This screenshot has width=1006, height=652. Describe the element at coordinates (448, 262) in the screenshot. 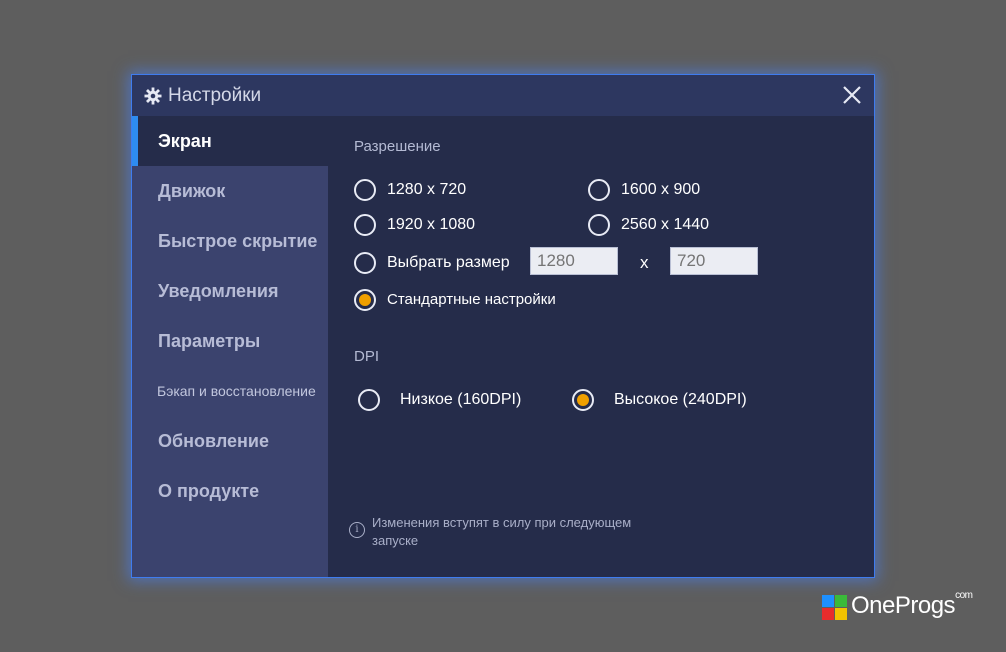

I see `radio-label: Выбрать размер` at that location.